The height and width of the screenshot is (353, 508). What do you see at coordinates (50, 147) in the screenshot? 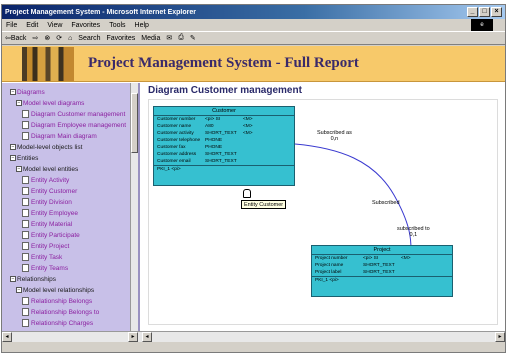
I see `tree-item-label: Model-level objects list` at bounding box center [50, 147].